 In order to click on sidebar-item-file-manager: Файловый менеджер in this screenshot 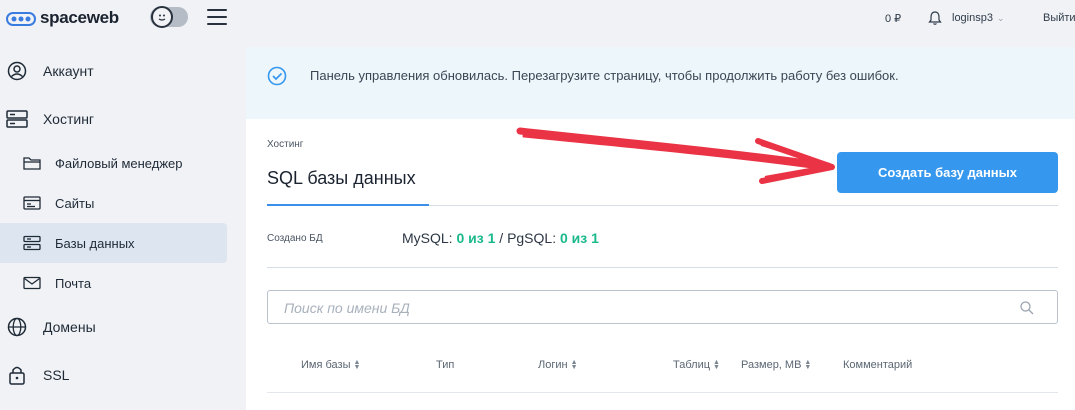, I will do `click(116, 163)`.